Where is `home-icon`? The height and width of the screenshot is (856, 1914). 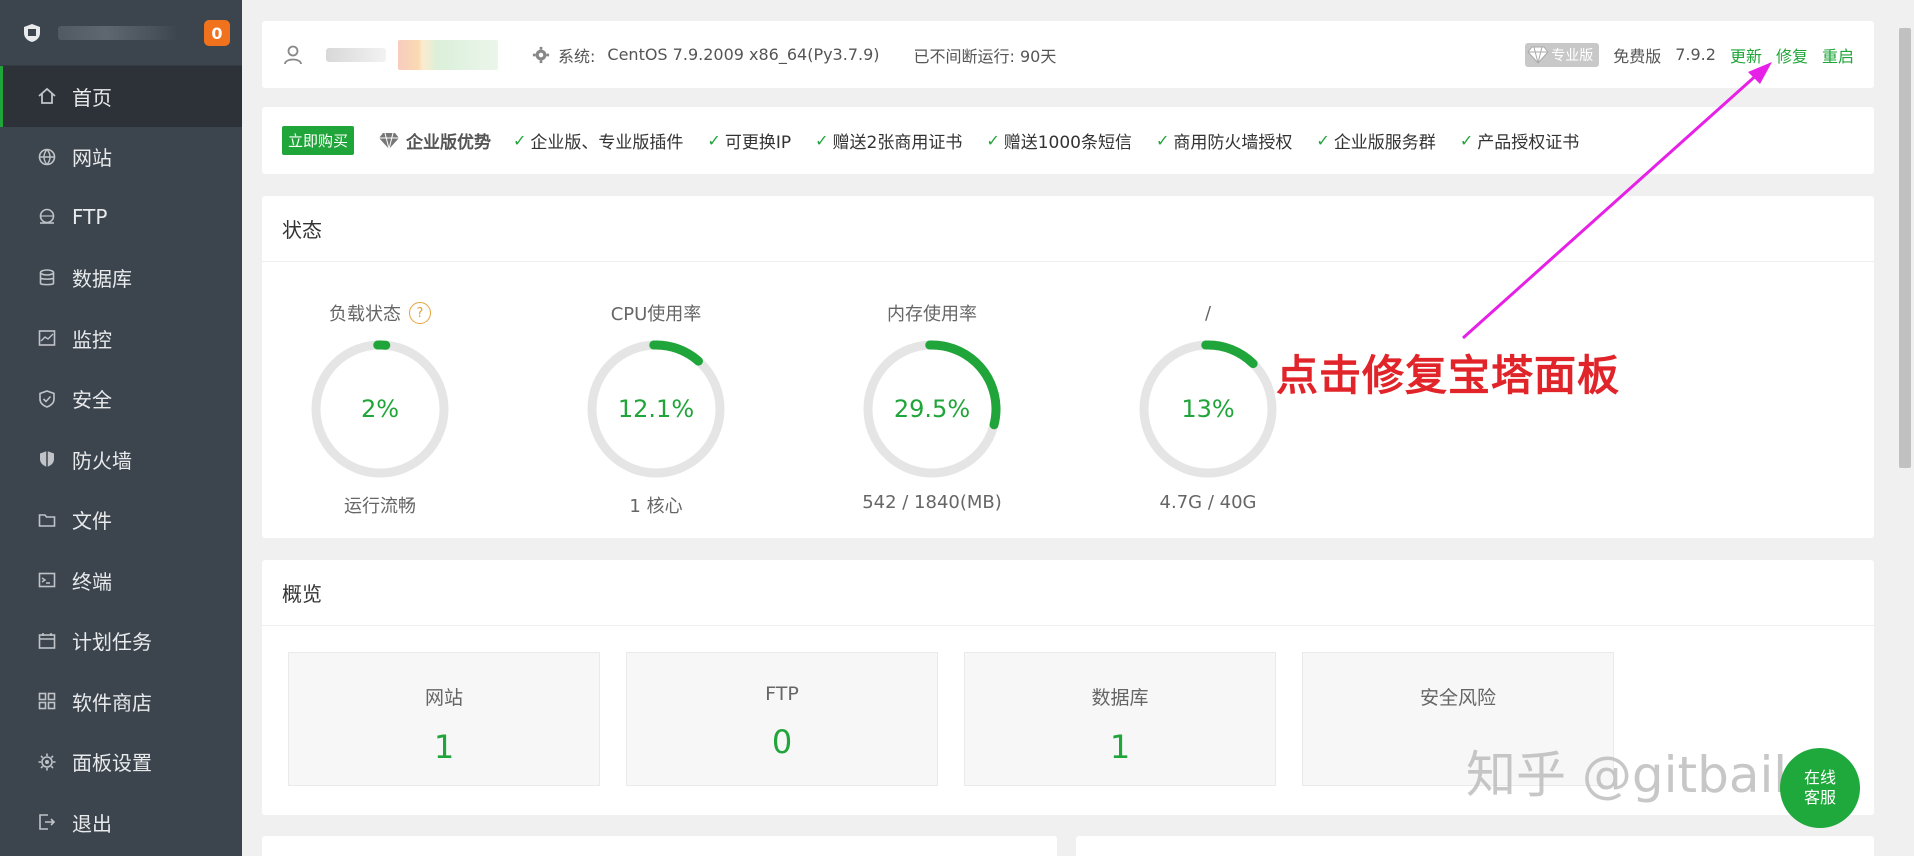
home-icon is located at coordinates (47, 96).